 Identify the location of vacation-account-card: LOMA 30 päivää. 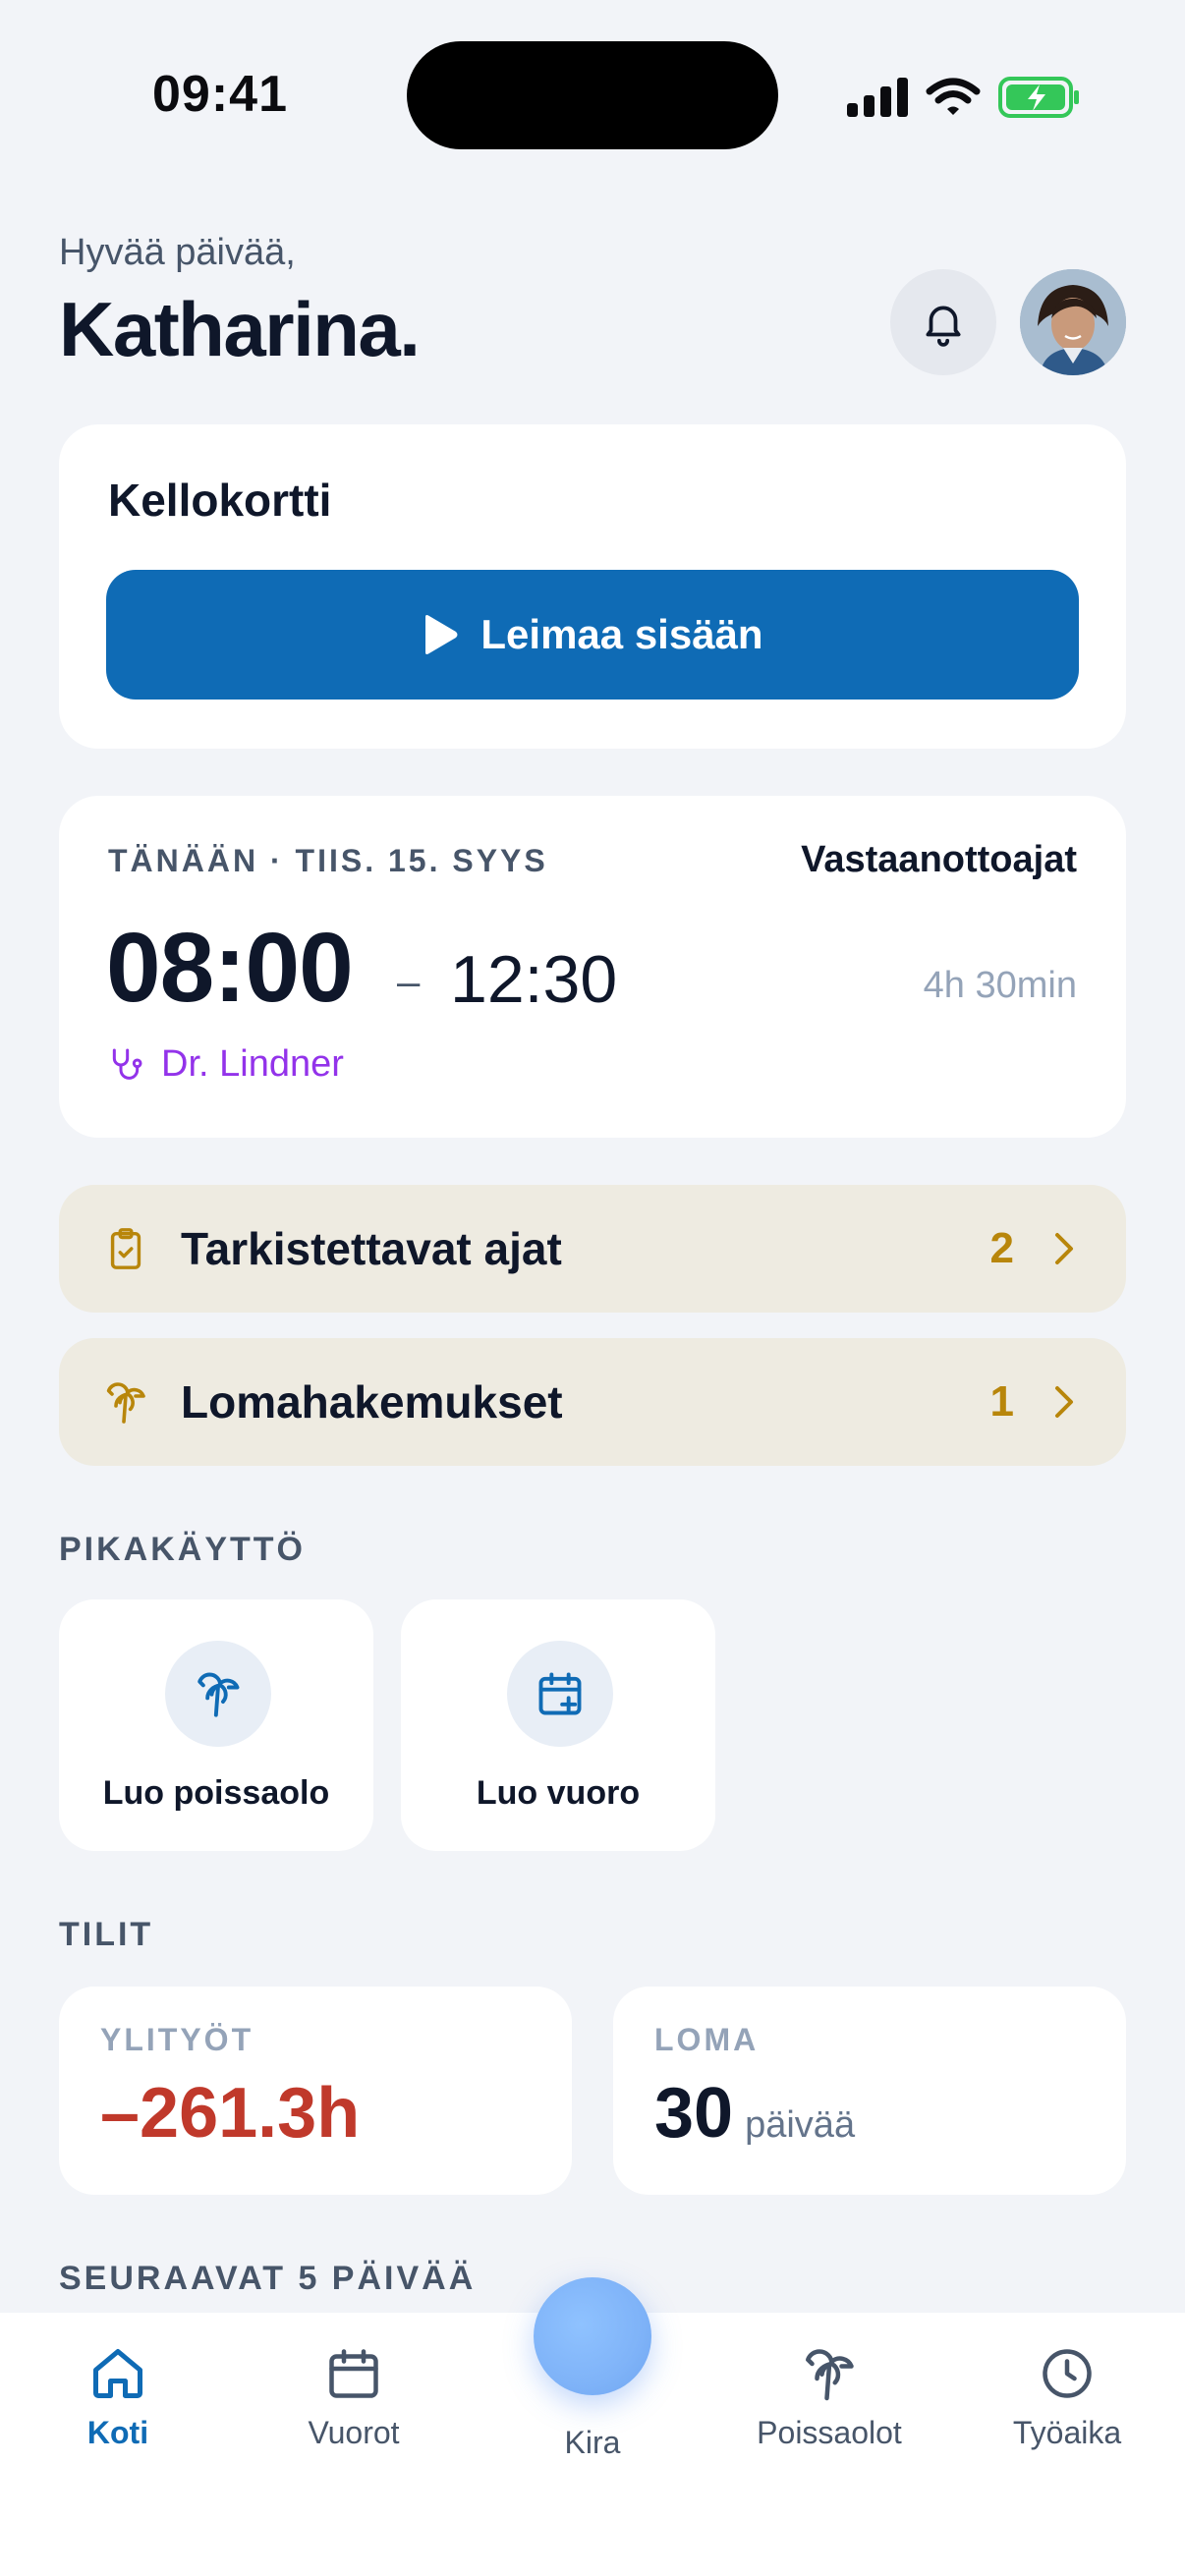
(870, 2091).